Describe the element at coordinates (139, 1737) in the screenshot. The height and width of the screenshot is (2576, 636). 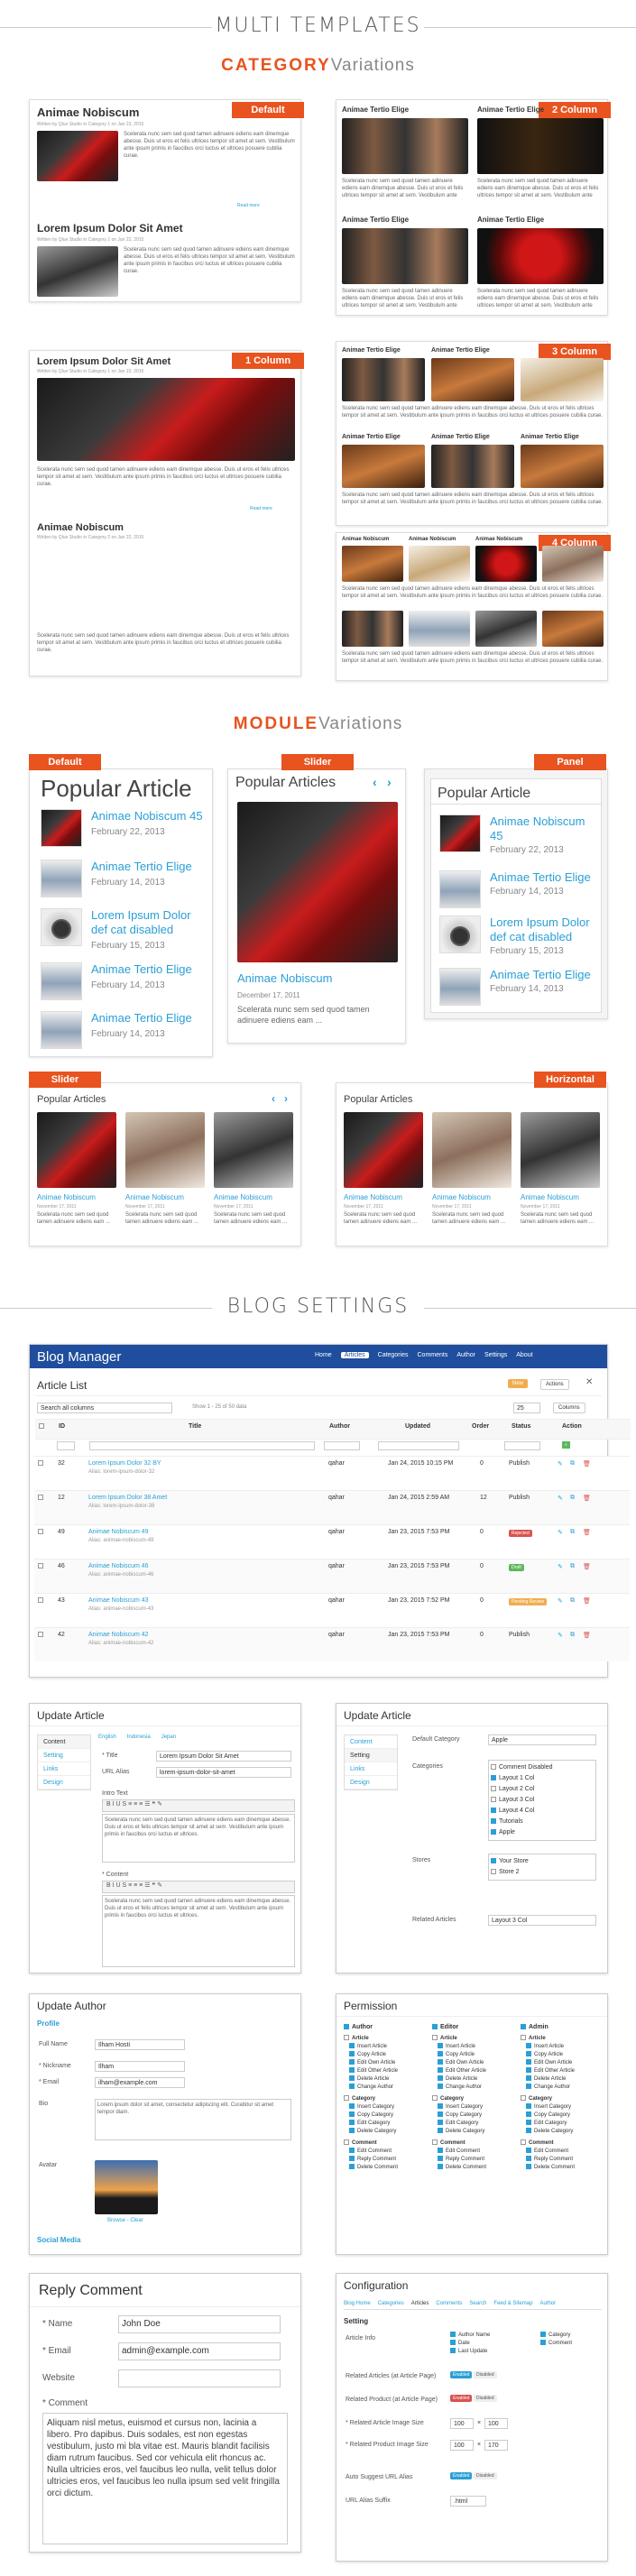
I see `lang-indonesia: Indonesia` at that location.